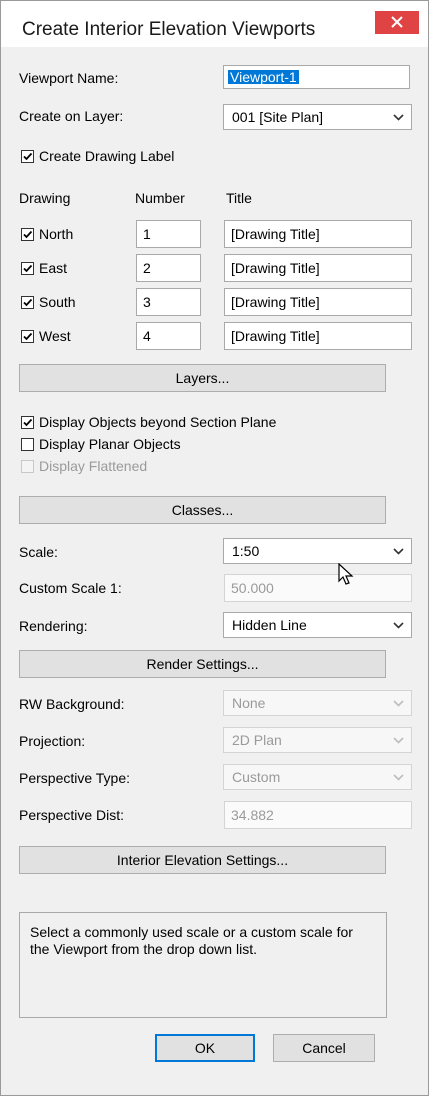  I want to click on window-title: Create Interior Elevation Viewports, so click(169, 29).